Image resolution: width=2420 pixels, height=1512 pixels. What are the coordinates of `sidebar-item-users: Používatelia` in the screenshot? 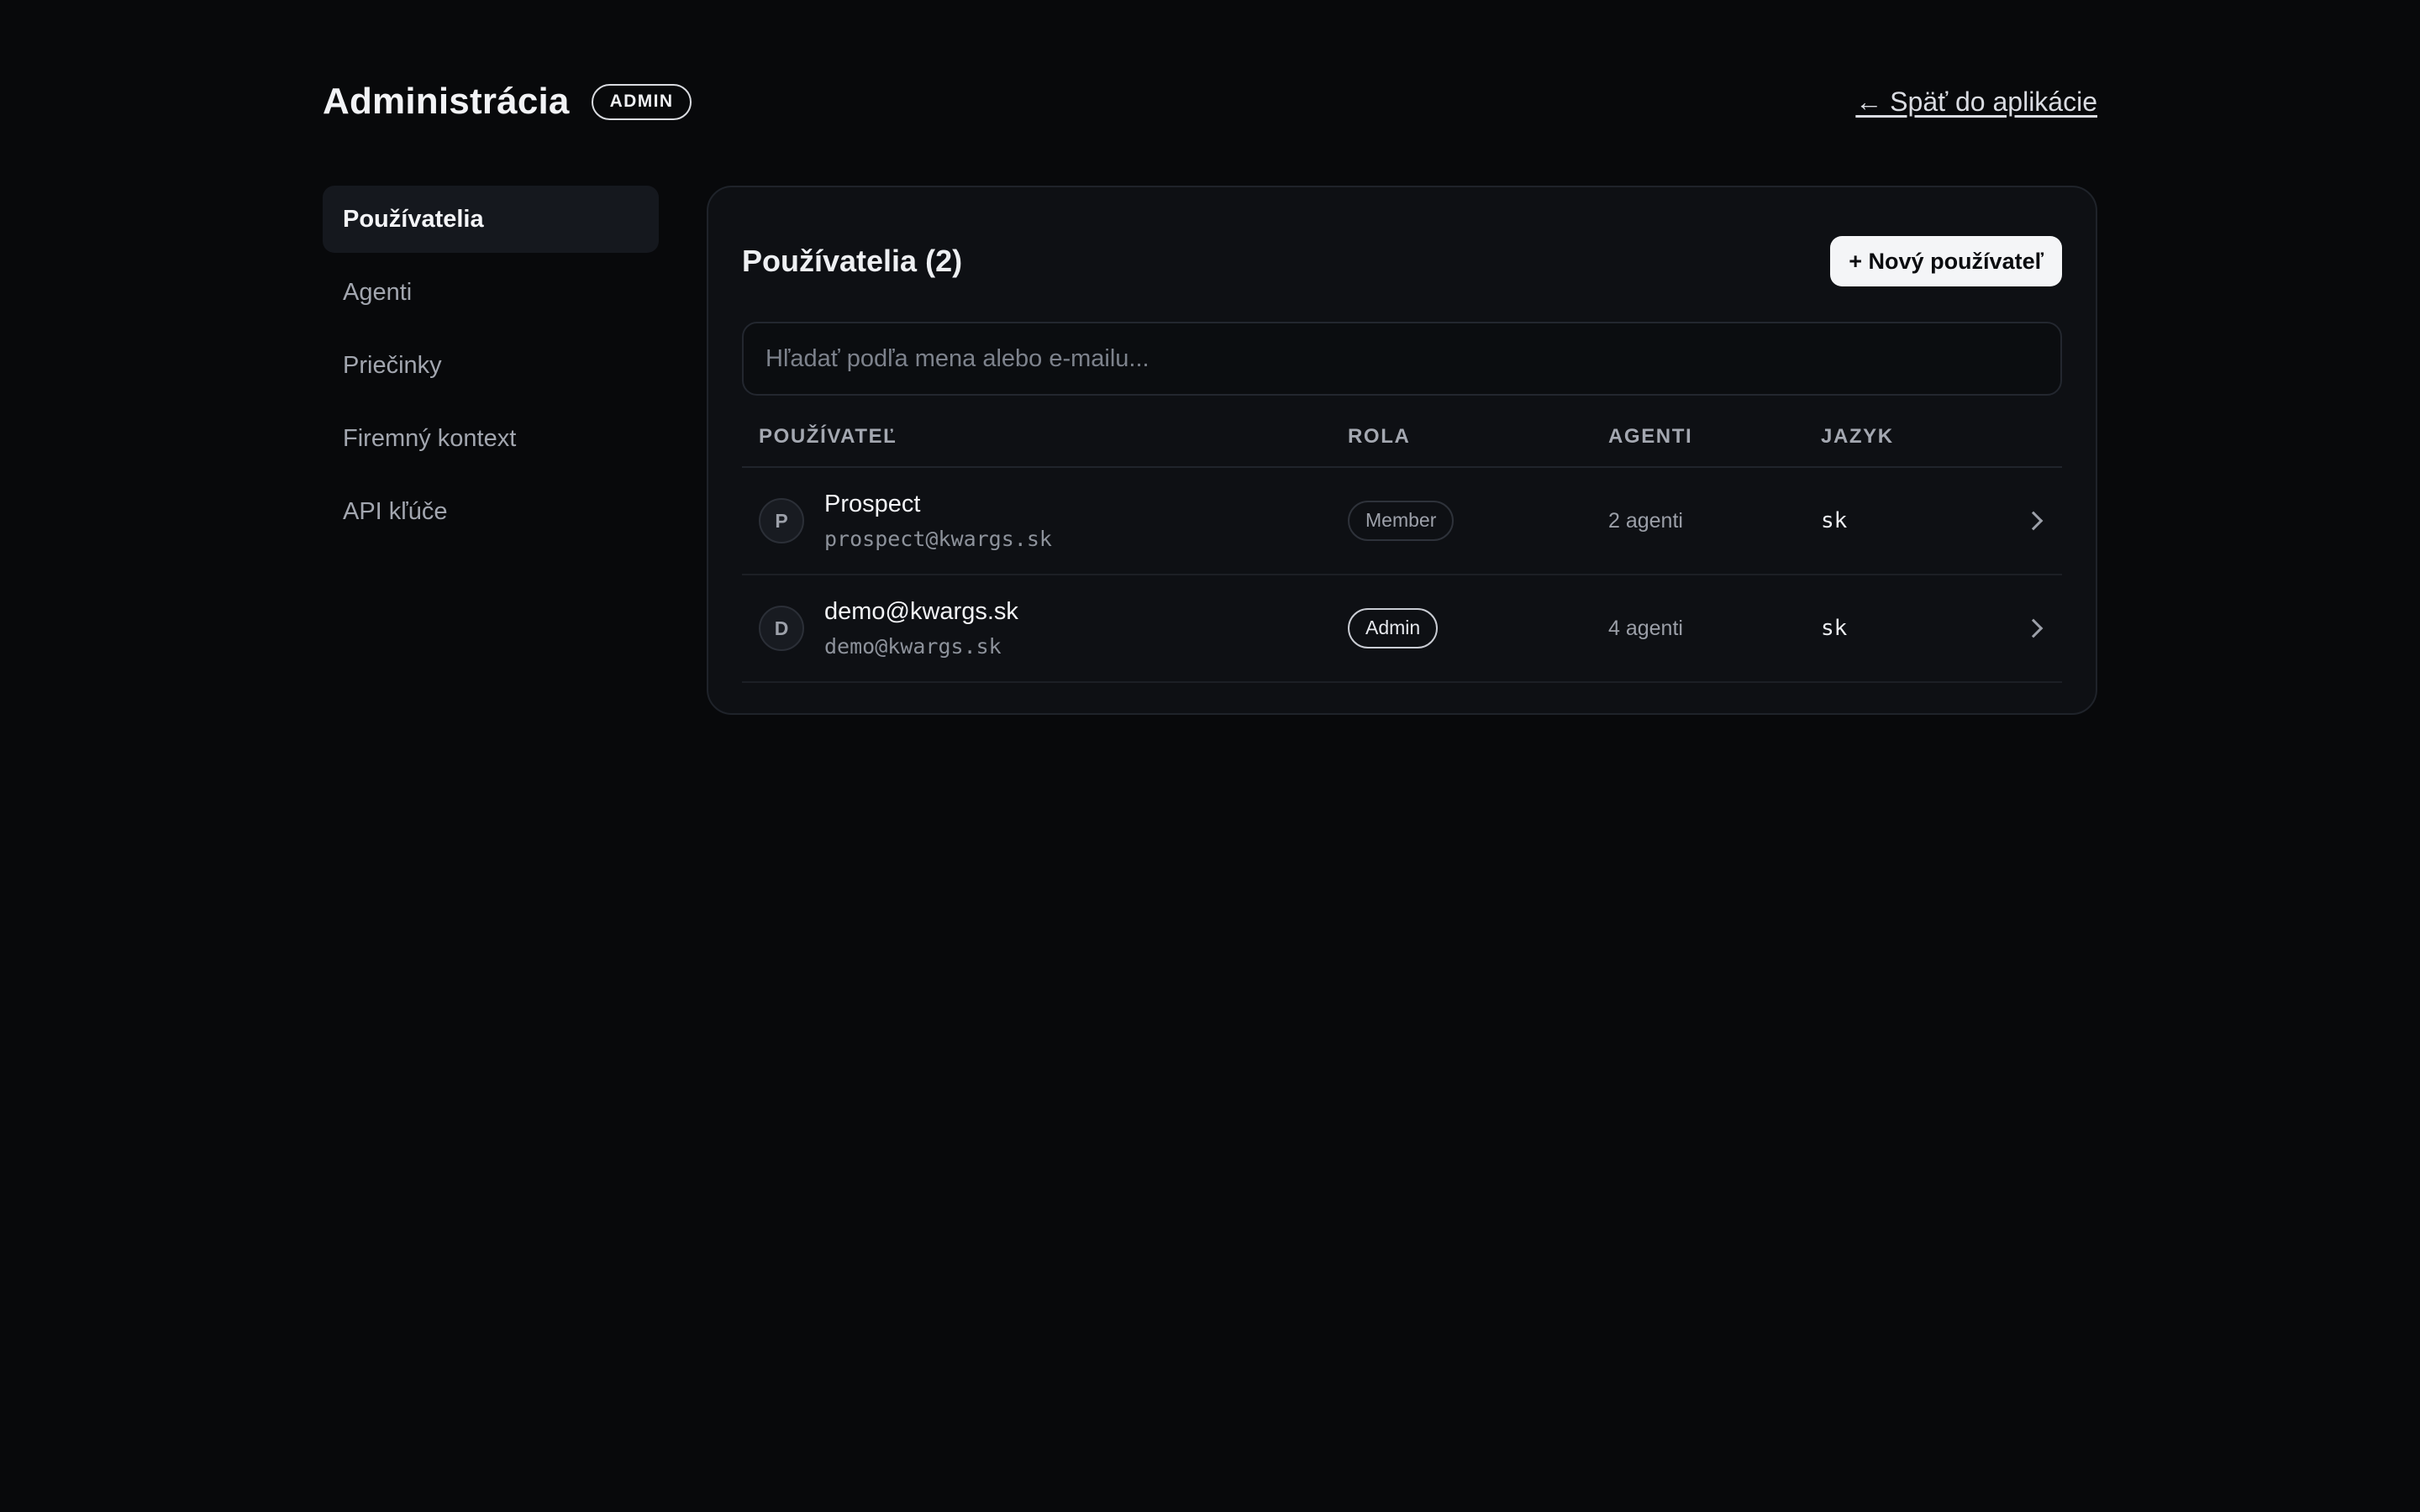 It's located at (491, 219).